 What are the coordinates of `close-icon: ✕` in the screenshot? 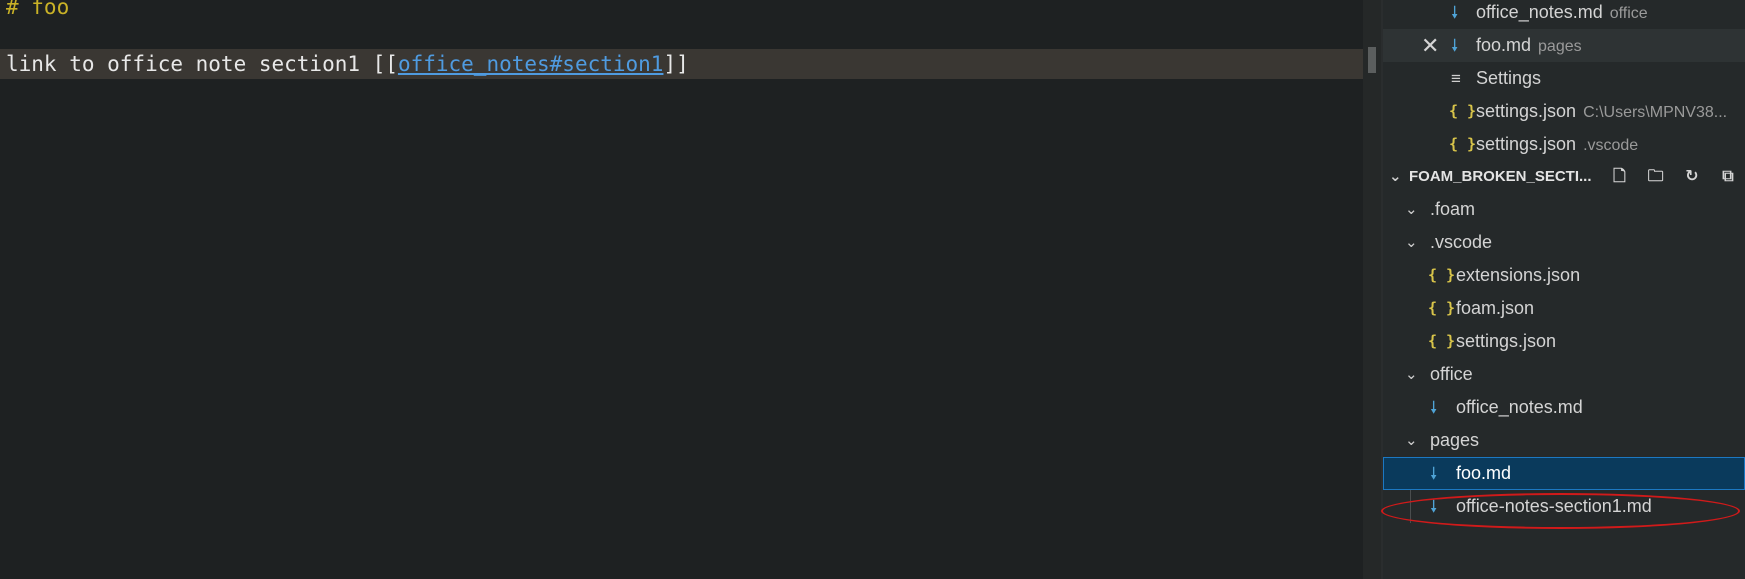 It's located at (1430, 45).